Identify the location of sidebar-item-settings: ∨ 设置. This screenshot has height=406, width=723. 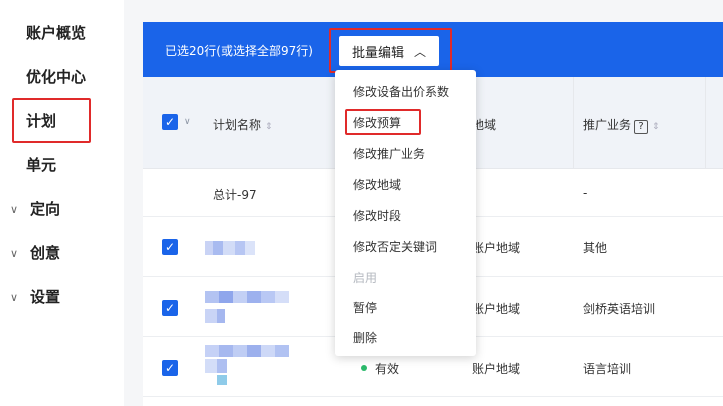
(35, 296).